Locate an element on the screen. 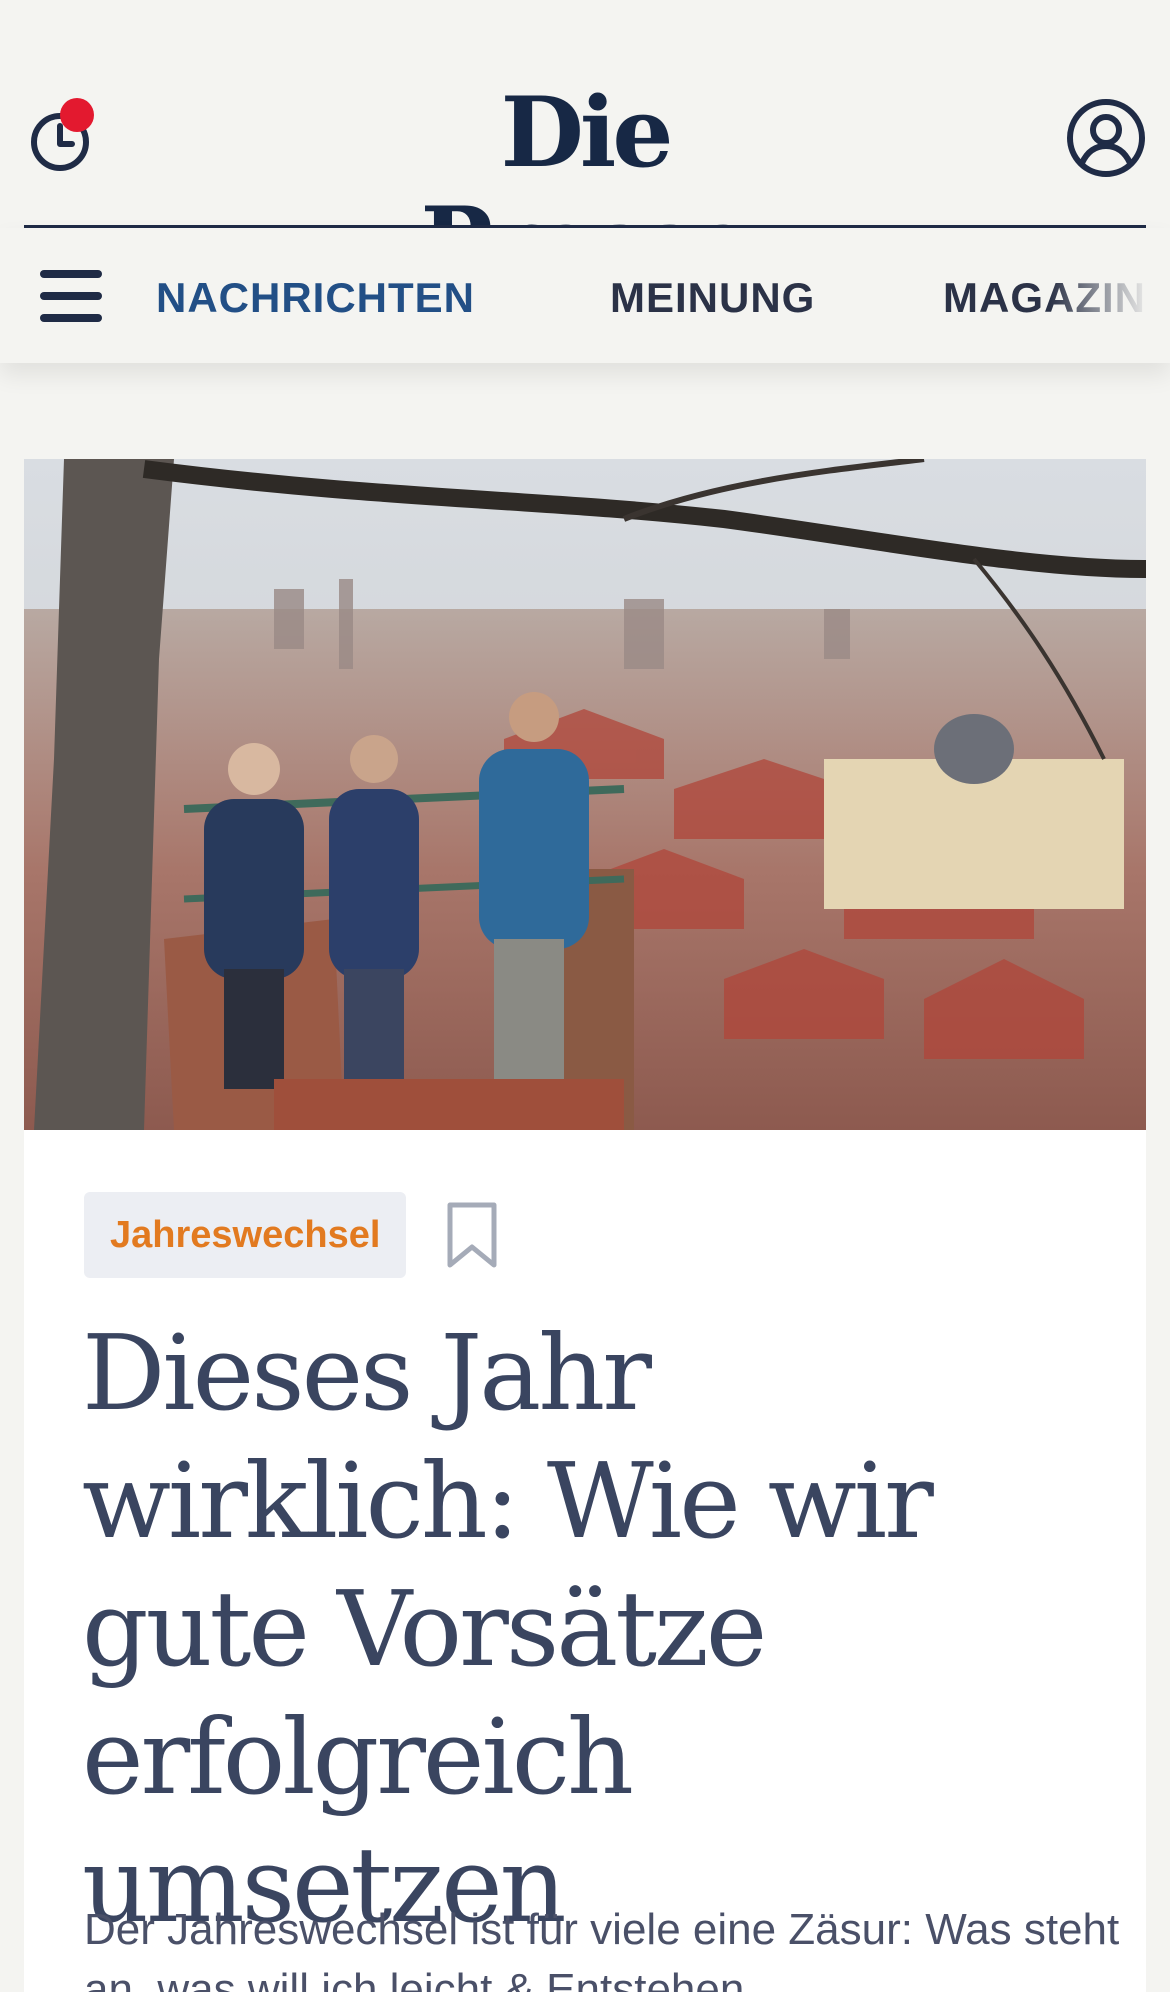 The height and width of the screenshot is (1992, 1170). hamburger-menu-button is located at coordinates (72, 298).